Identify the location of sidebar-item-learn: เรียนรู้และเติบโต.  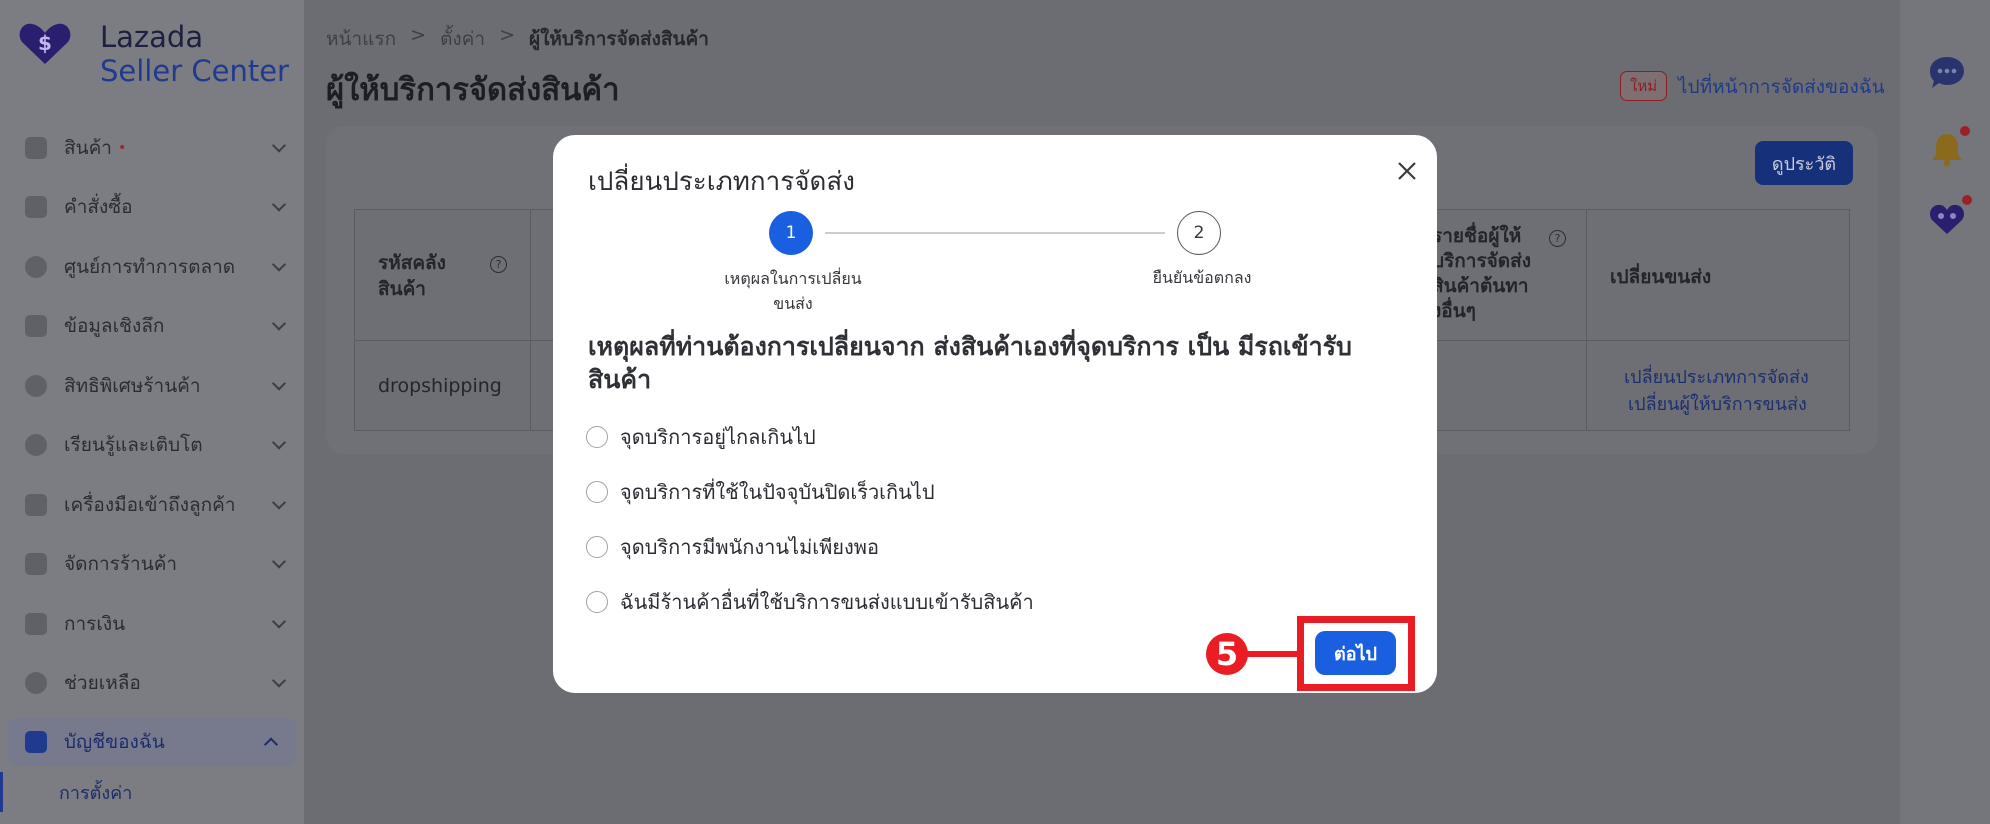
(152, 446).